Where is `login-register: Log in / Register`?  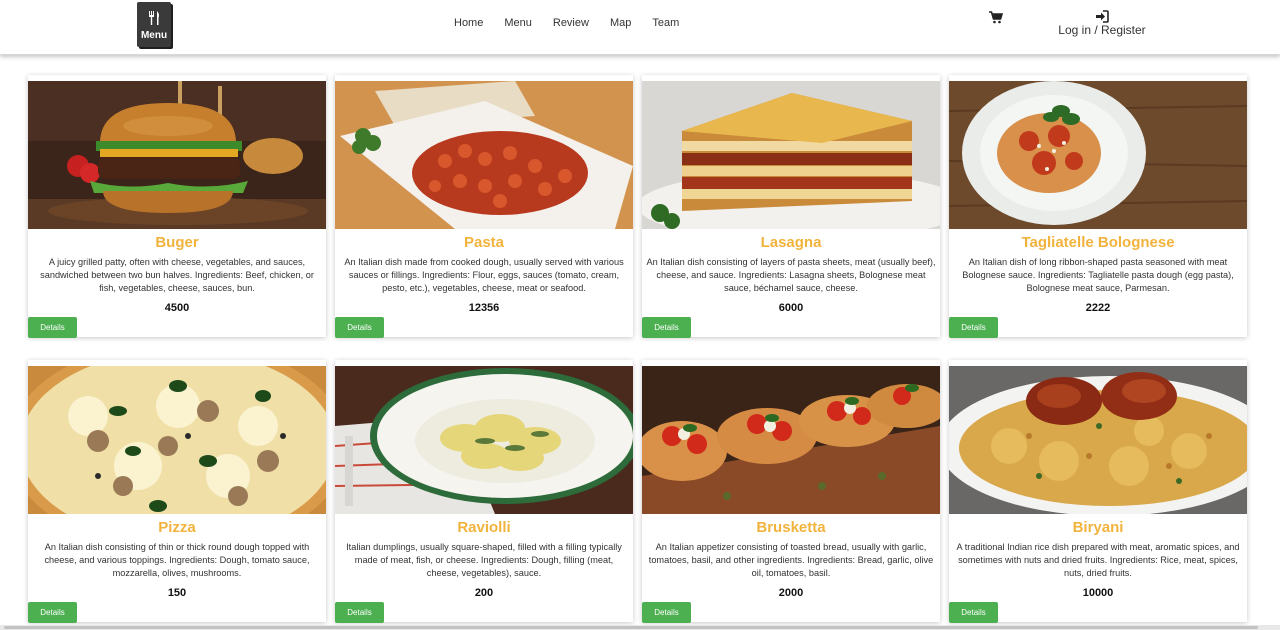
login-register: Log in / Register is located at coordinates (1102, 23).